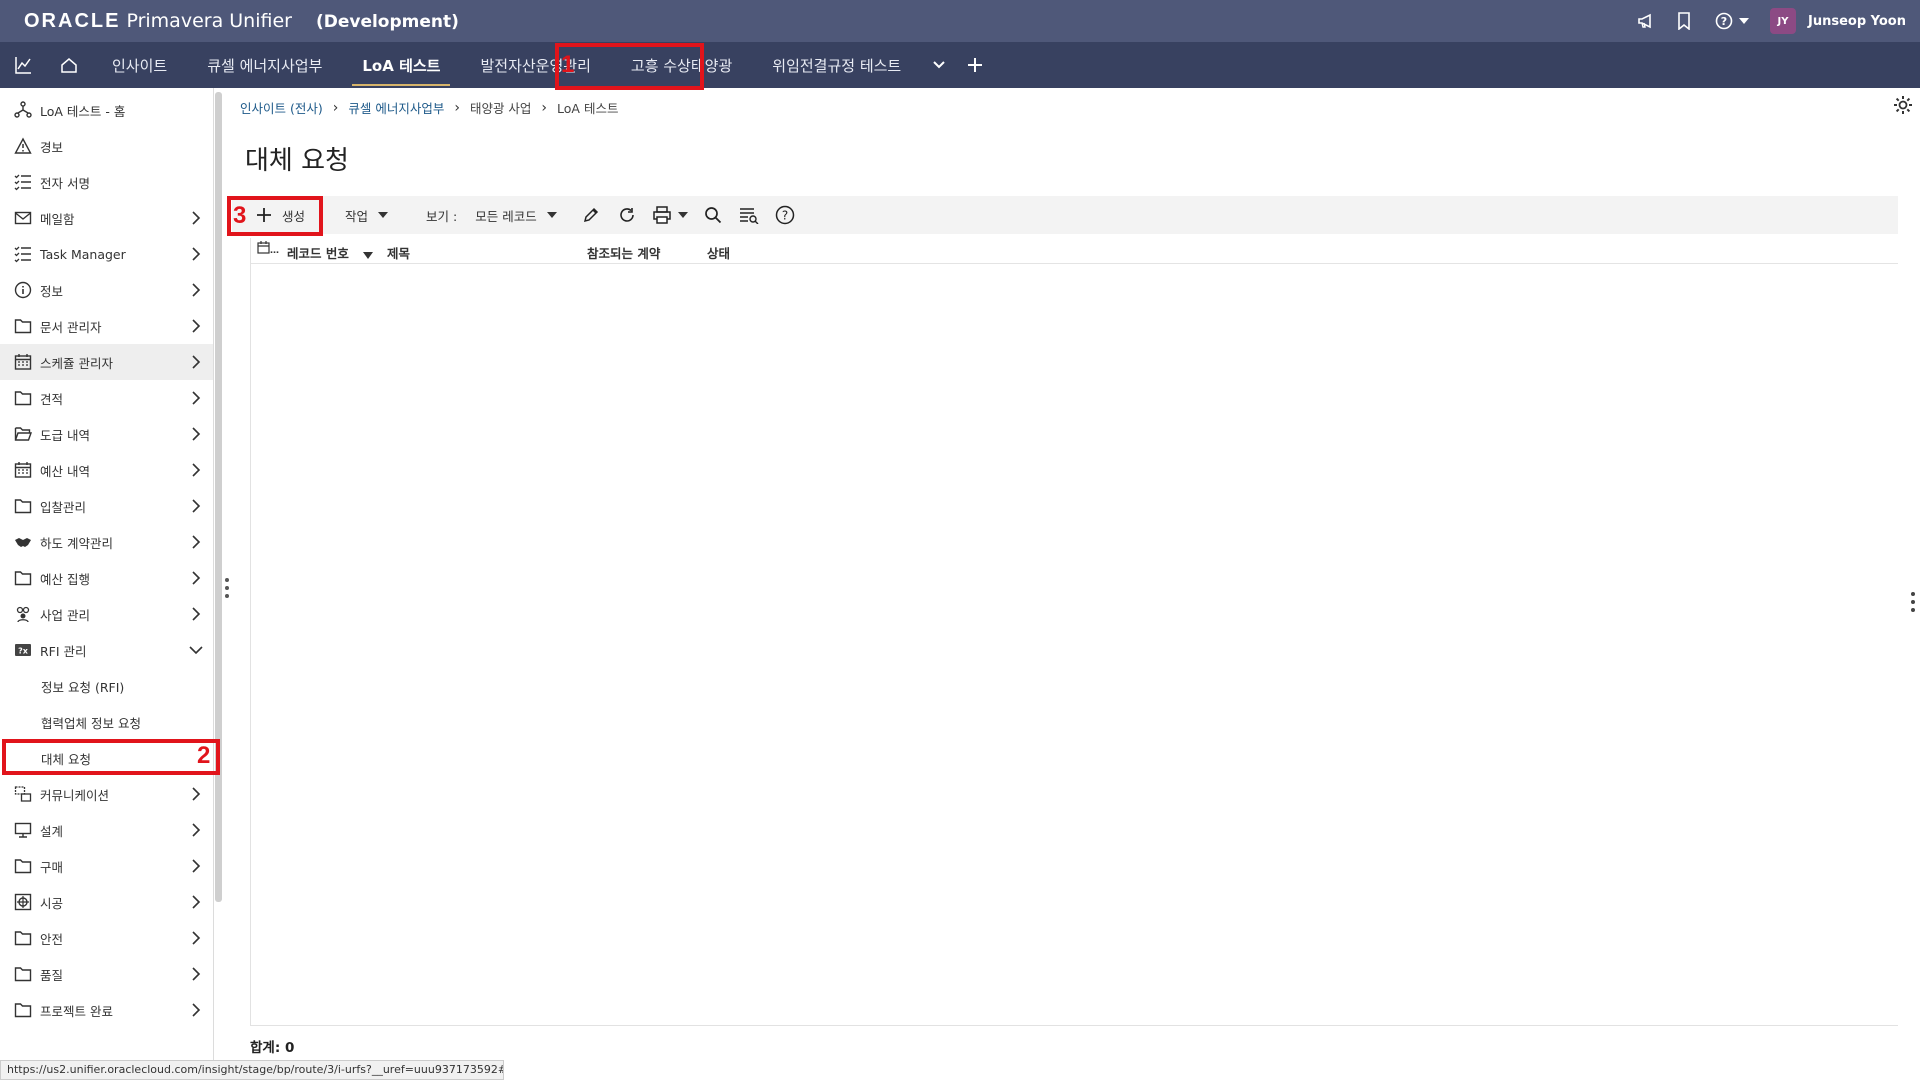 The image size is (1920, 1080). I want to click on calendar-icon, so click(23, 362).